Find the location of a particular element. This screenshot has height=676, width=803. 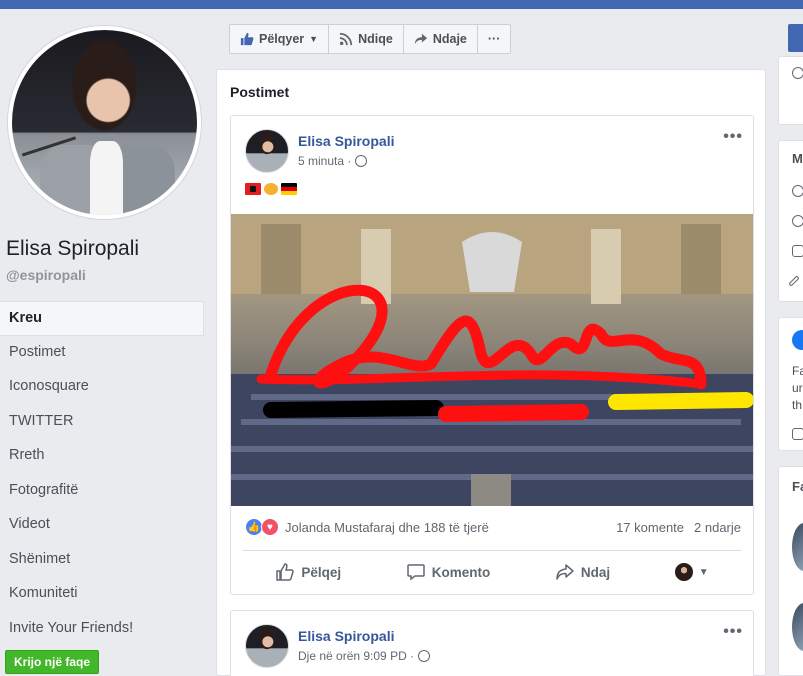

post-emoji-text is located at coordinates (271, 189).